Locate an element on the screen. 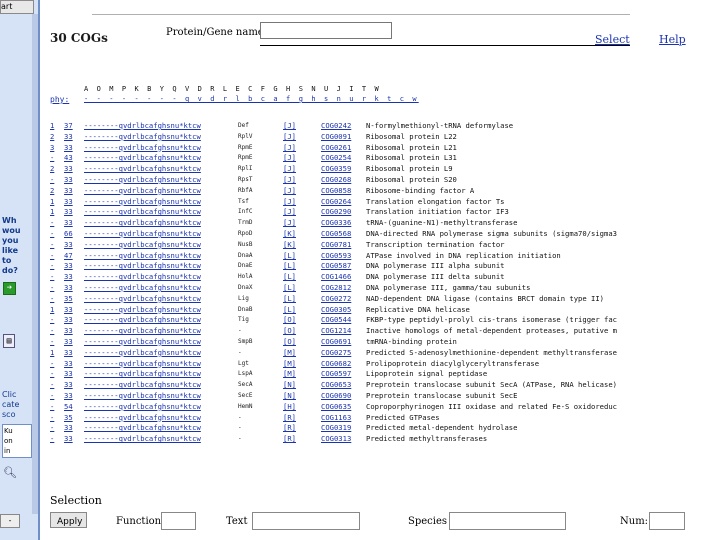 Image resolution: width=720 pixels, height=540 pixels. cog-category-link: [H] is located at coordinates (289, 407).